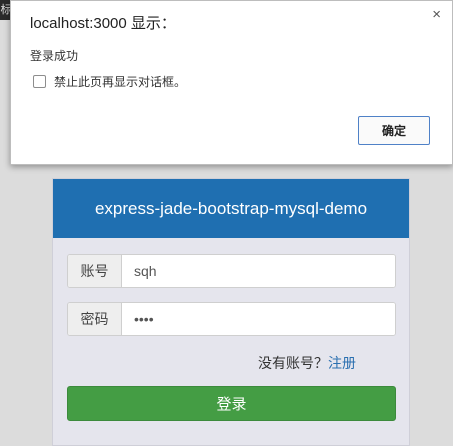 Image resolution: width=453 pixels, height=446 pixels. I want to click on dialog-title: localhost:3000 显示：, so click(103, 23).